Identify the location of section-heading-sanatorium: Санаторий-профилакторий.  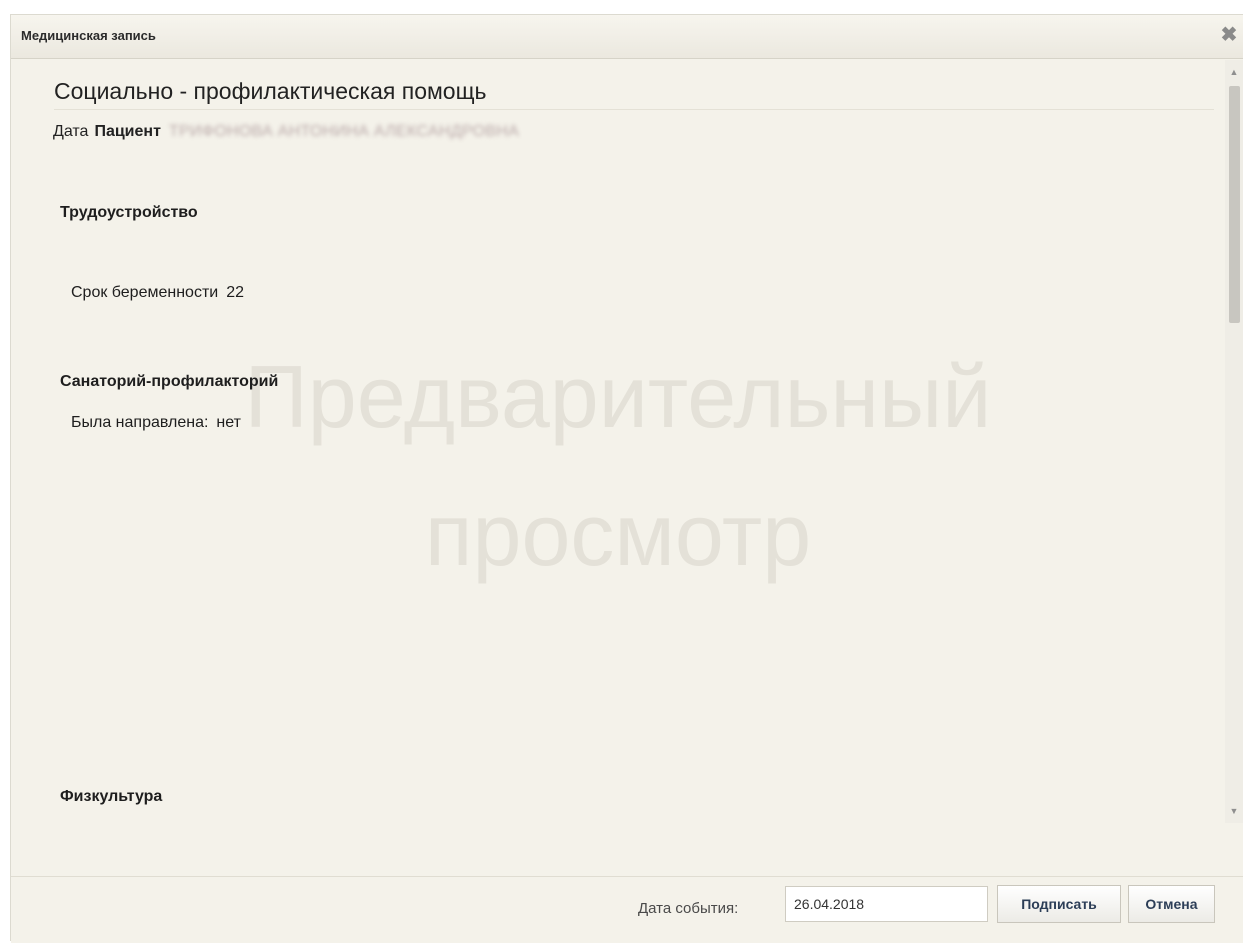
(169, 381).